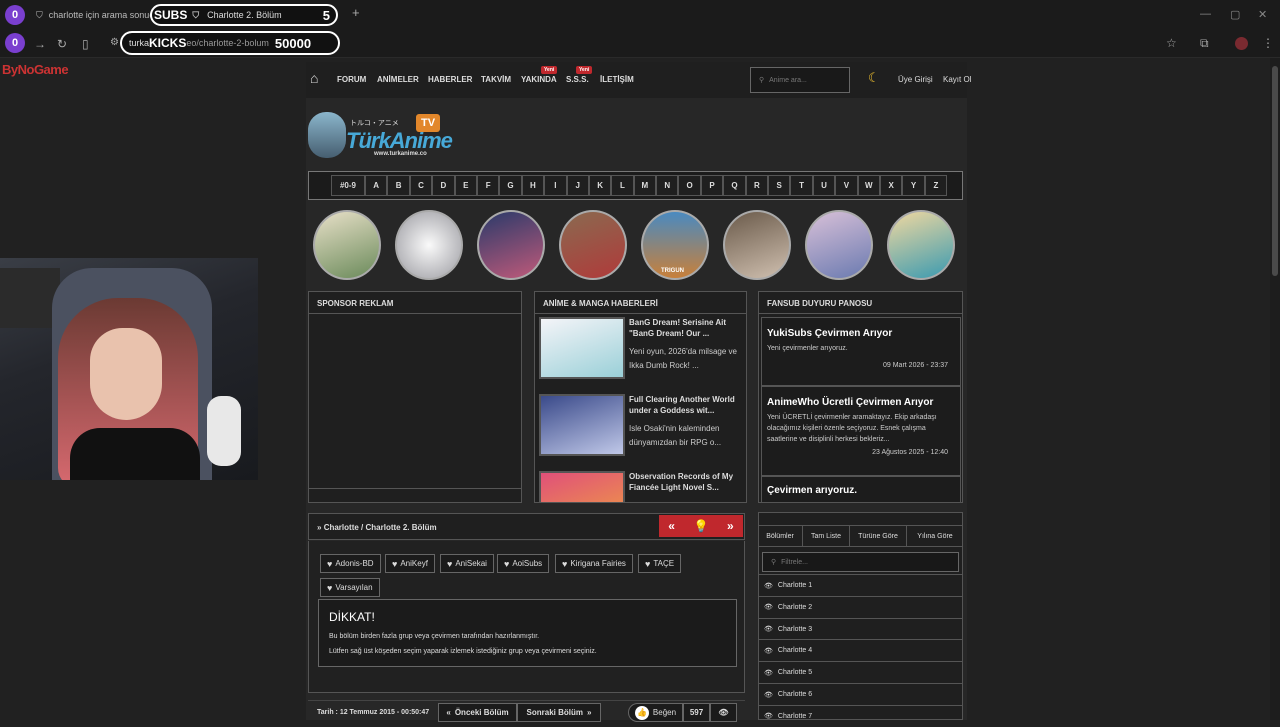  Describe the element at coordinates (795, 716) in the screenshot. I see `episode-label: Charlotte 7` at that location.